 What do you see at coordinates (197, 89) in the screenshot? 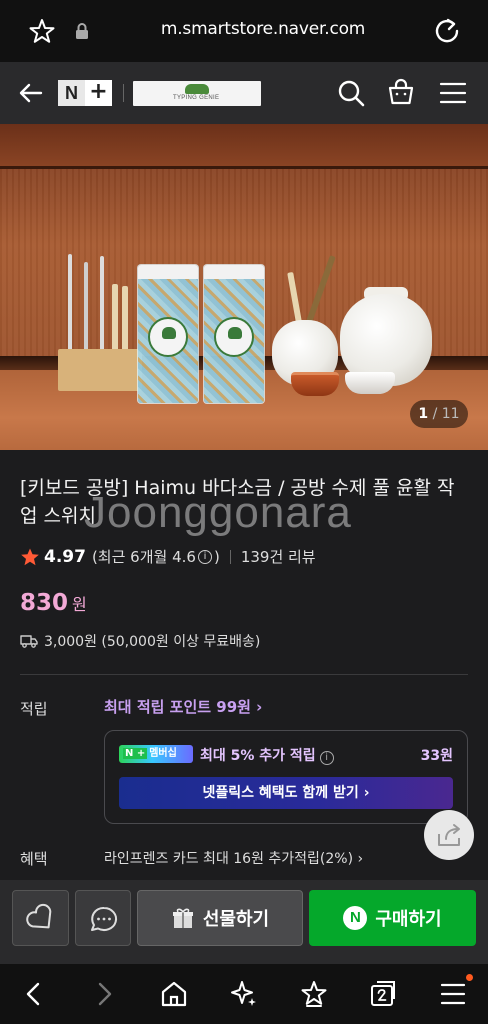
I see `store-logo-mark` at bounding box center [197, 89].